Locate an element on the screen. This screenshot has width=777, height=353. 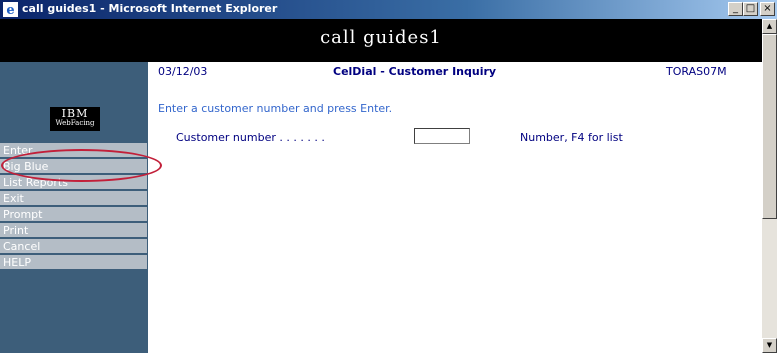
logo-webfacing-text: WebFacing is located at coordinates (75, 123).